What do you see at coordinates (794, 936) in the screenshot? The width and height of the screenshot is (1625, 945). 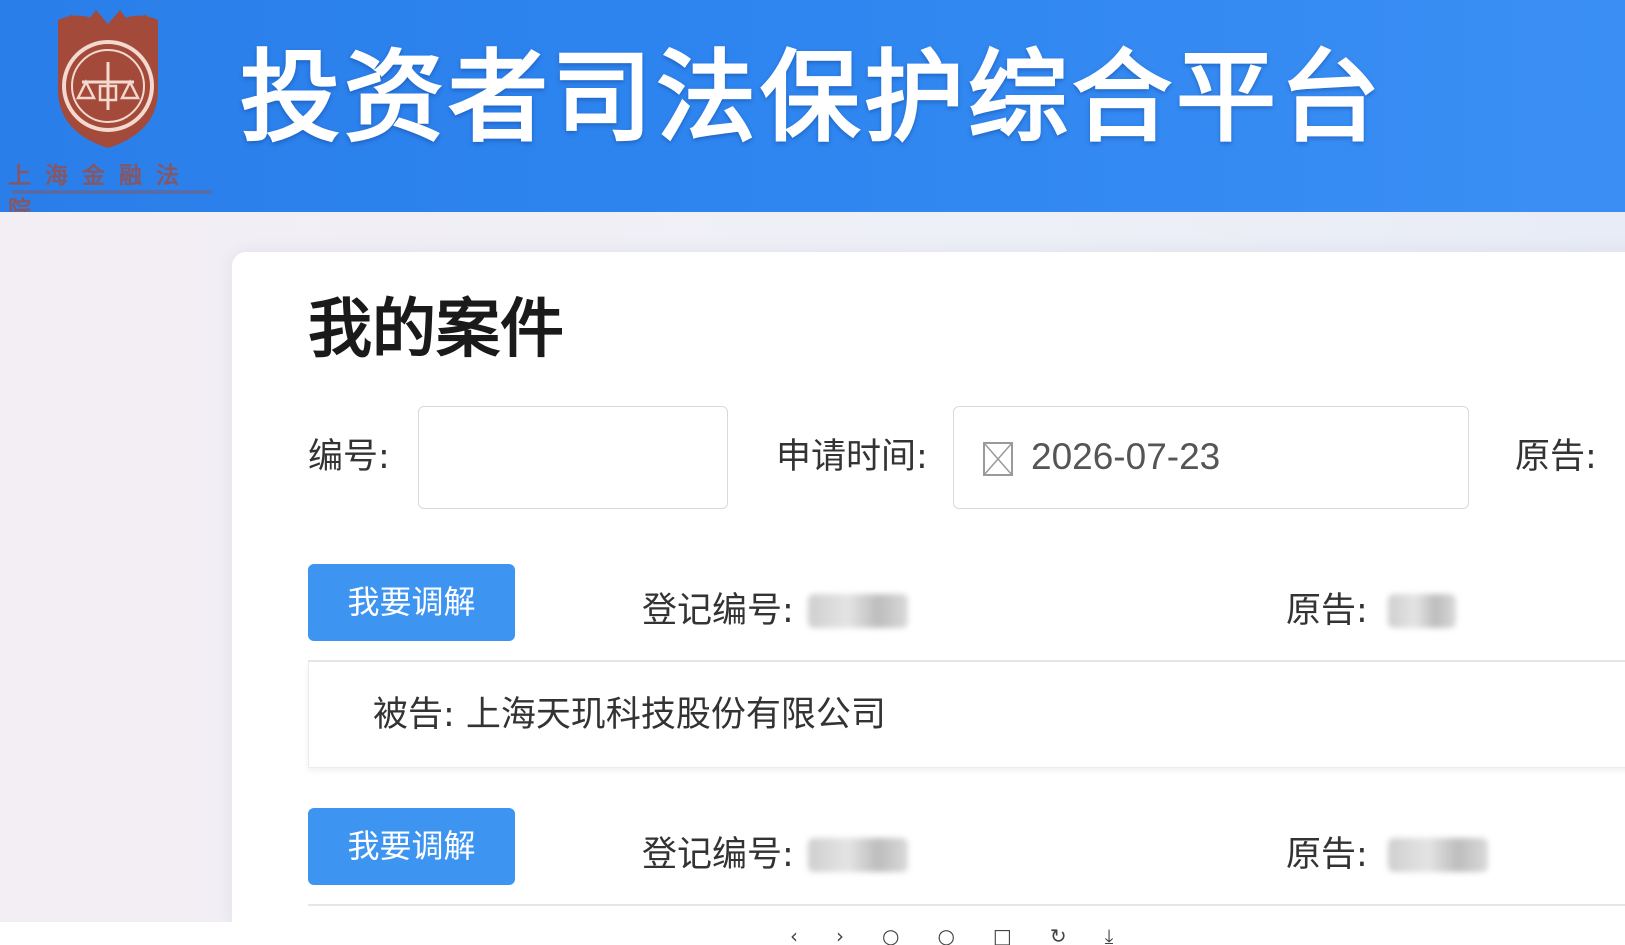 I see `previous-icon: ‹` at bounding box center [794, 936].